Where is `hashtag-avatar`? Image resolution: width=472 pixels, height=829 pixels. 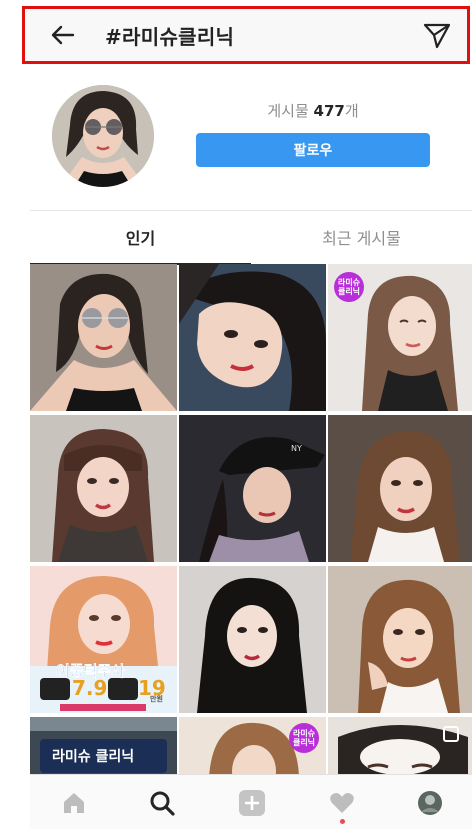
hashtag-avatar is located at coordinates (103, 136).